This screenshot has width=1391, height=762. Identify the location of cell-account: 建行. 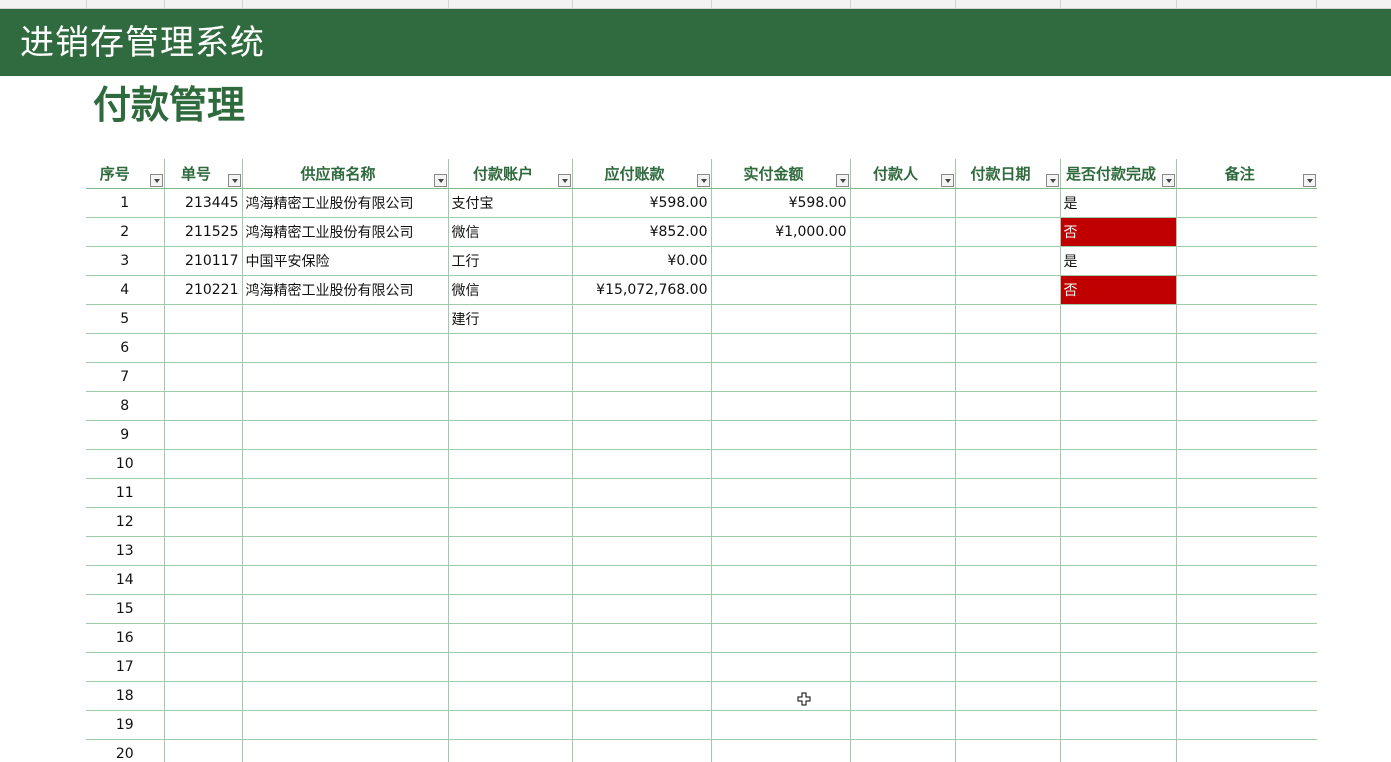
(509, 319).